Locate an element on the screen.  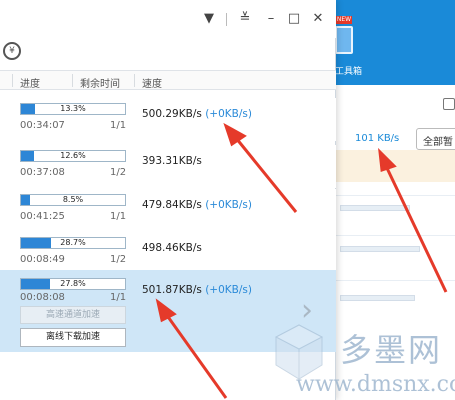
speed-value: 500.29KB/s is located at coordinates (172, 114).